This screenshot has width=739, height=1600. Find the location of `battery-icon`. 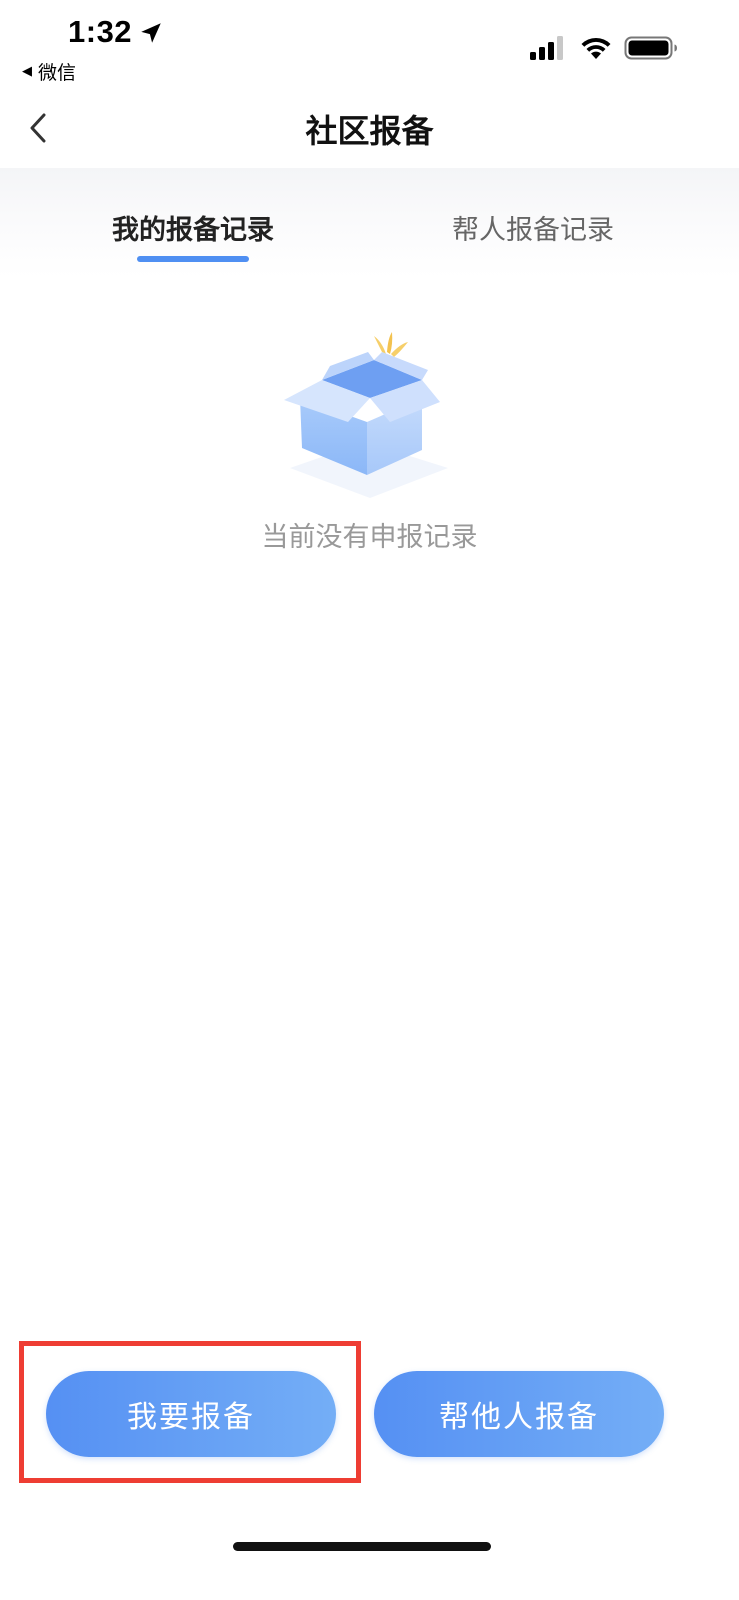

battery-icon is located at coordinates (650, 48).